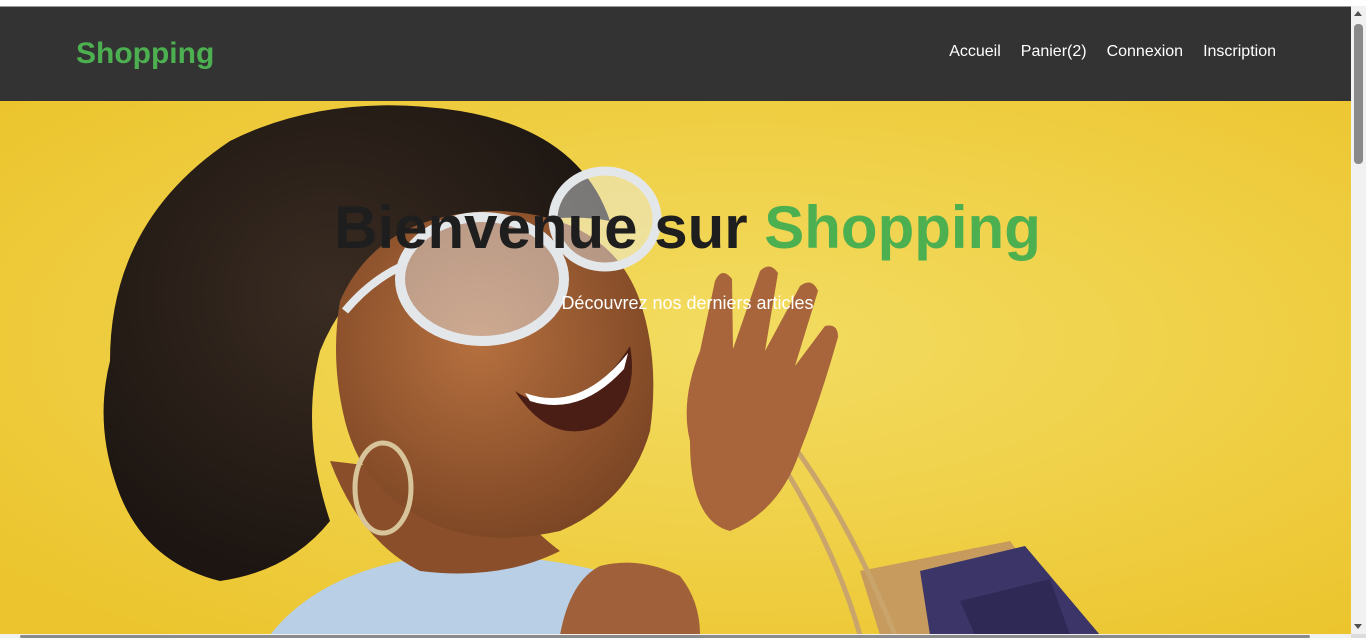 This screenshot has width=1366, height=638. I want to click on hero-title: Bienvenue sur Shopping, so click(675, 227).